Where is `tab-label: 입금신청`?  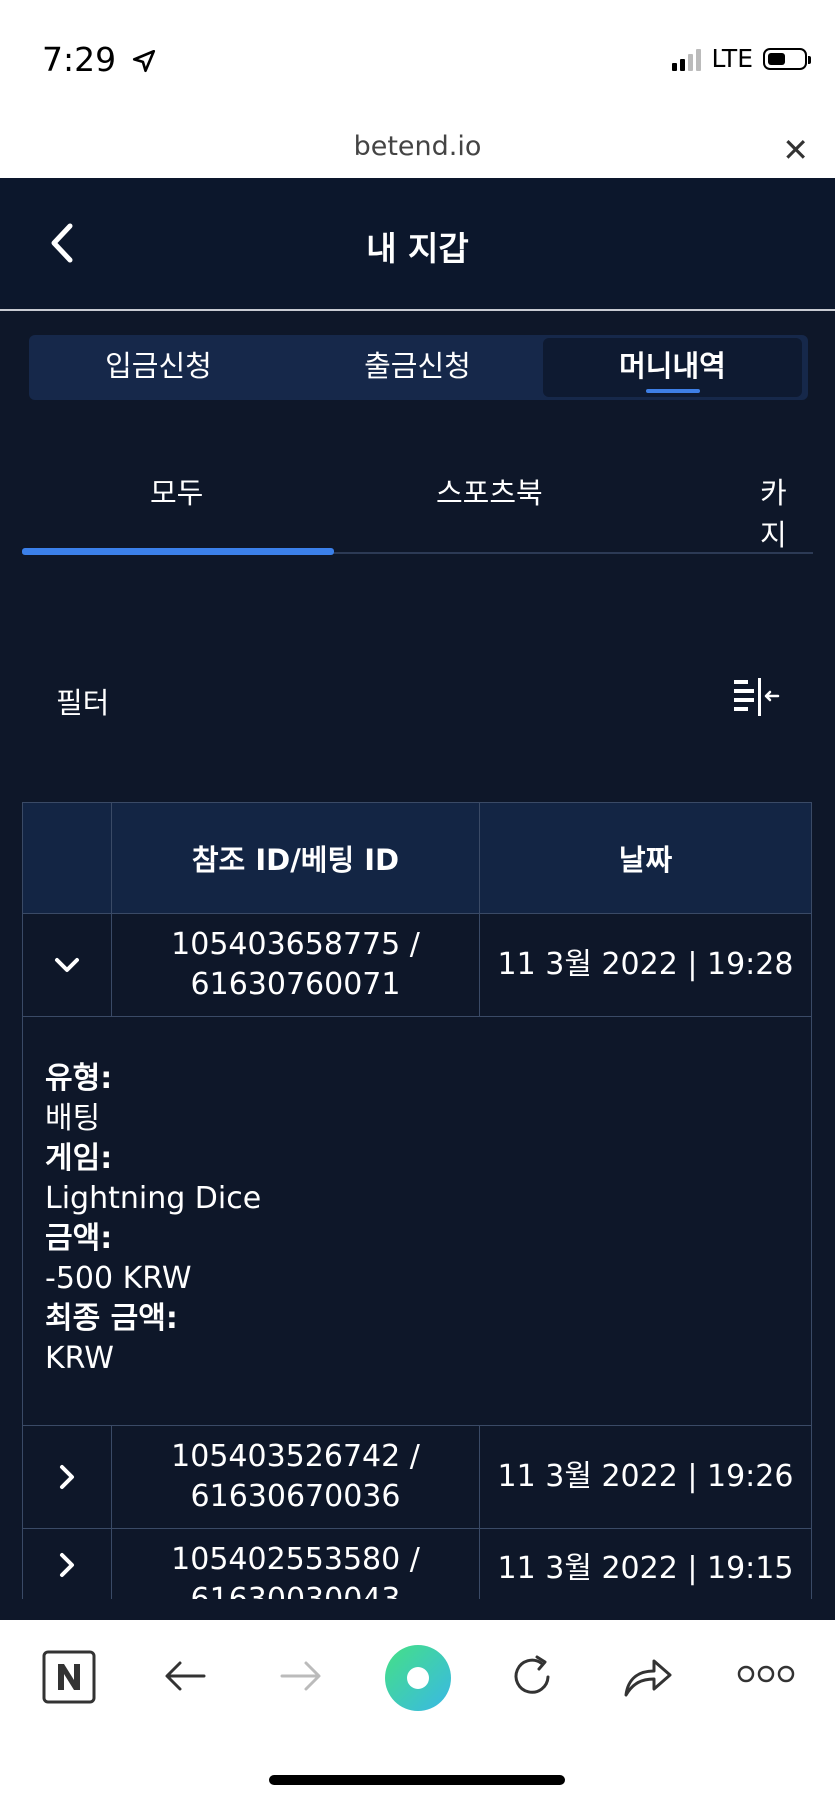 tab-label: 입금신청 is located at coordinates (158, 366).